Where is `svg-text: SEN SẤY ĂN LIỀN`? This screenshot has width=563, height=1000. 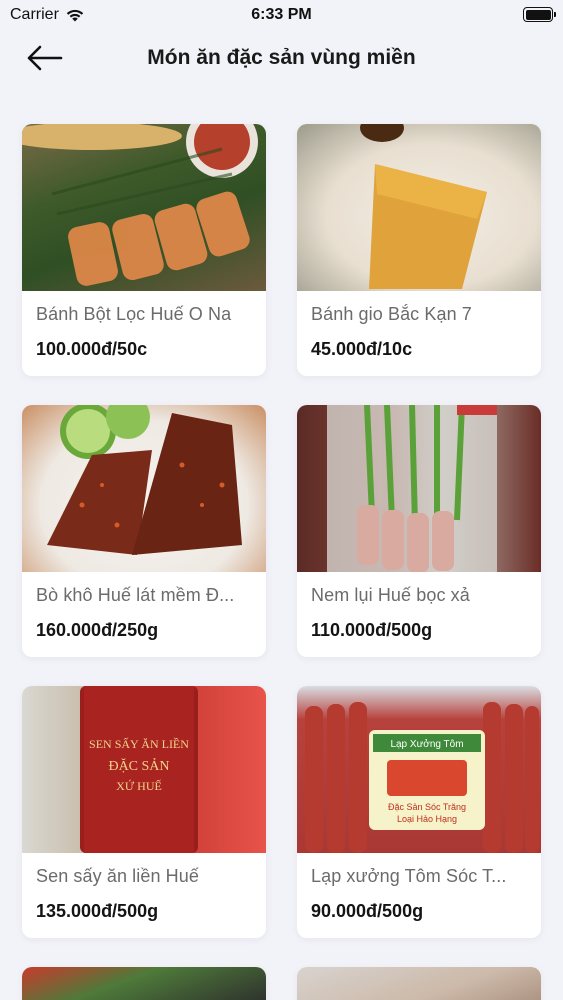
svg-text: SEN SẤY ĂN LIỀN is located at coordinates (139, 743).